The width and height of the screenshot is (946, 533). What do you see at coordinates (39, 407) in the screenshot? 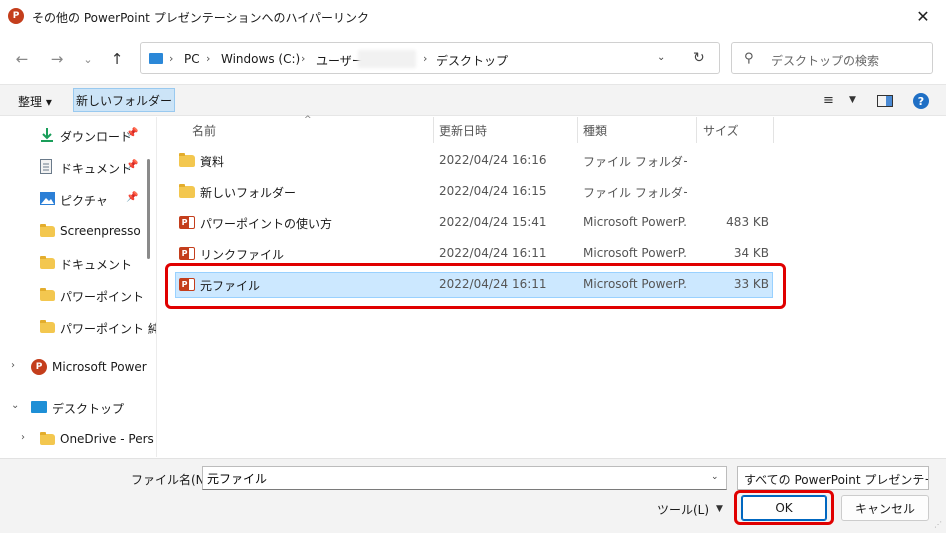
I see `desktop-icon` at bounding box center [39, 407].